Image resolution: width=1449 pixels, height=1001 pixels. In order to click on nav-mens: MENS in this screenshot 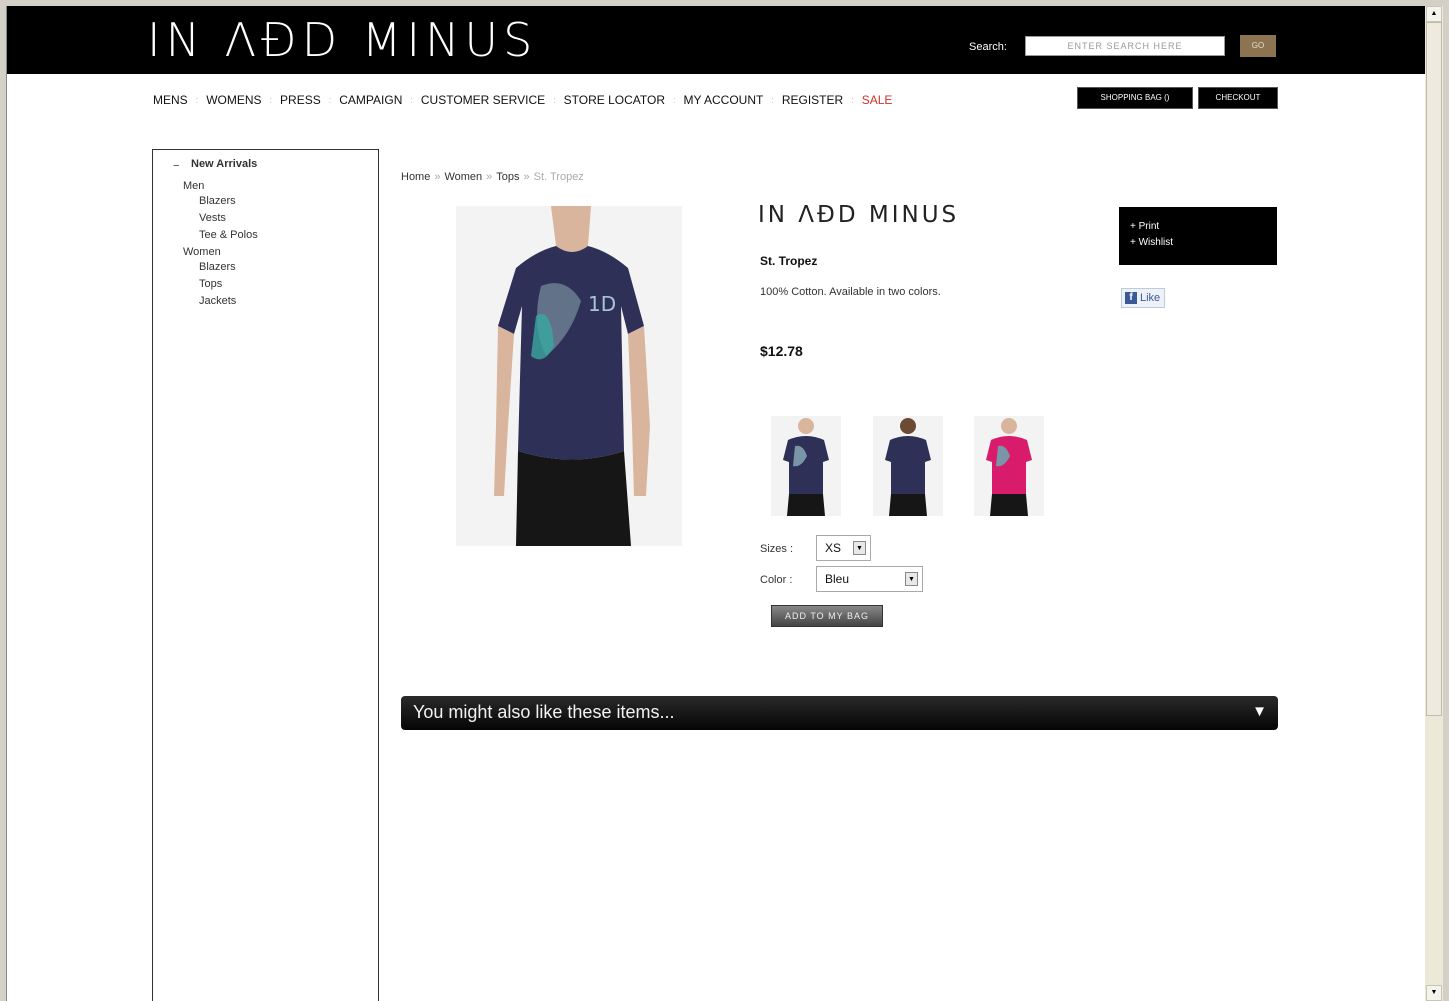, I will do `click(170, 100)`.